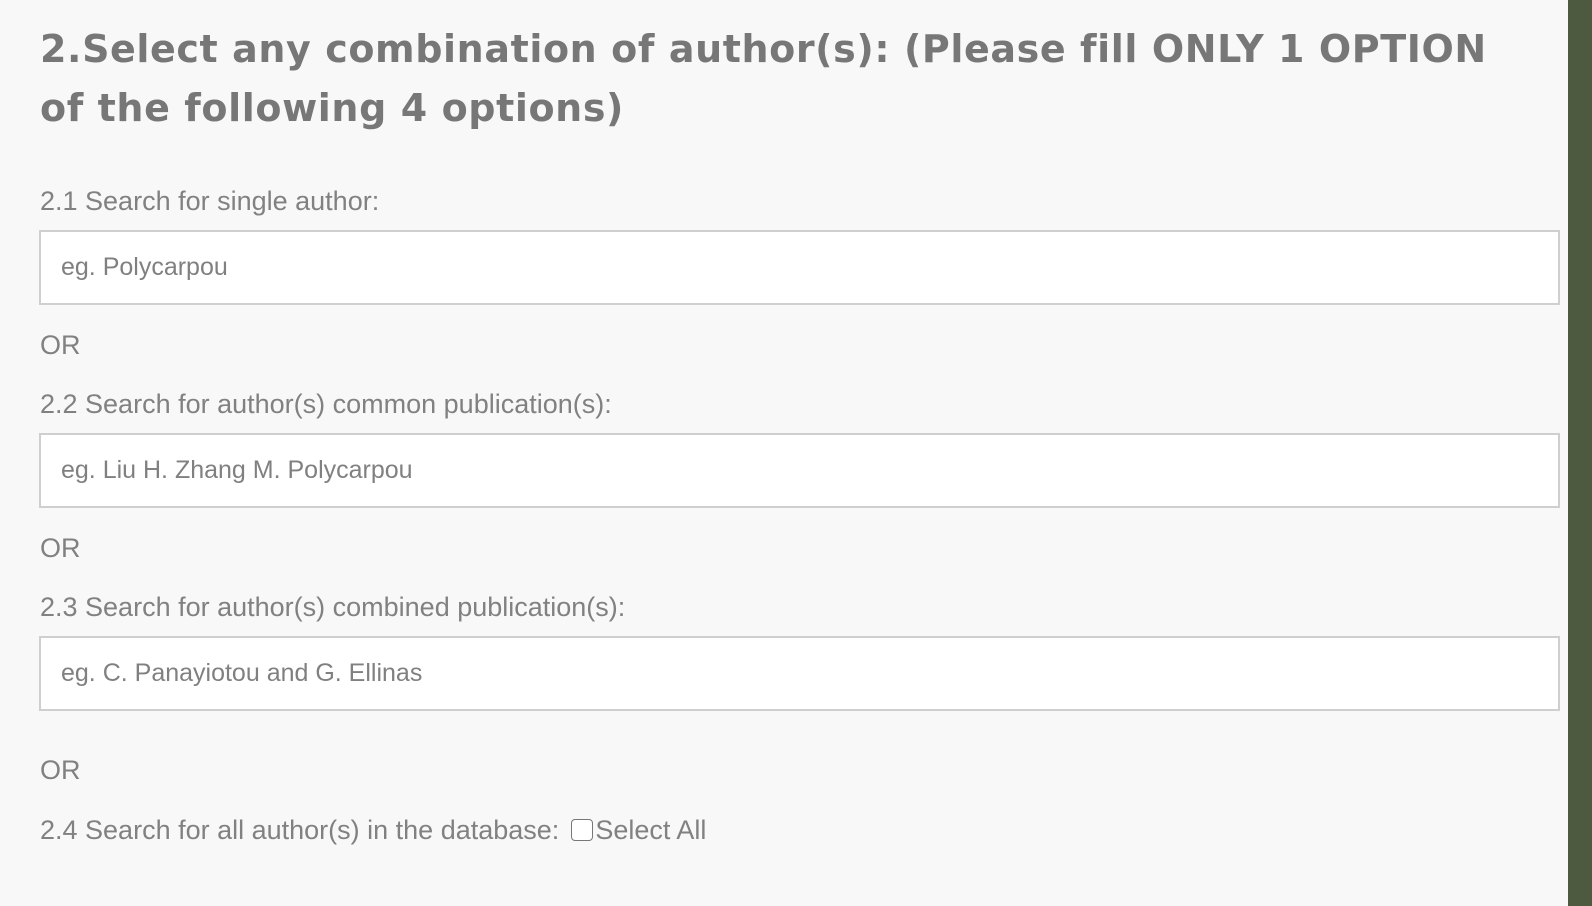  I want to click on combined-publications-input, so click(799, 673).